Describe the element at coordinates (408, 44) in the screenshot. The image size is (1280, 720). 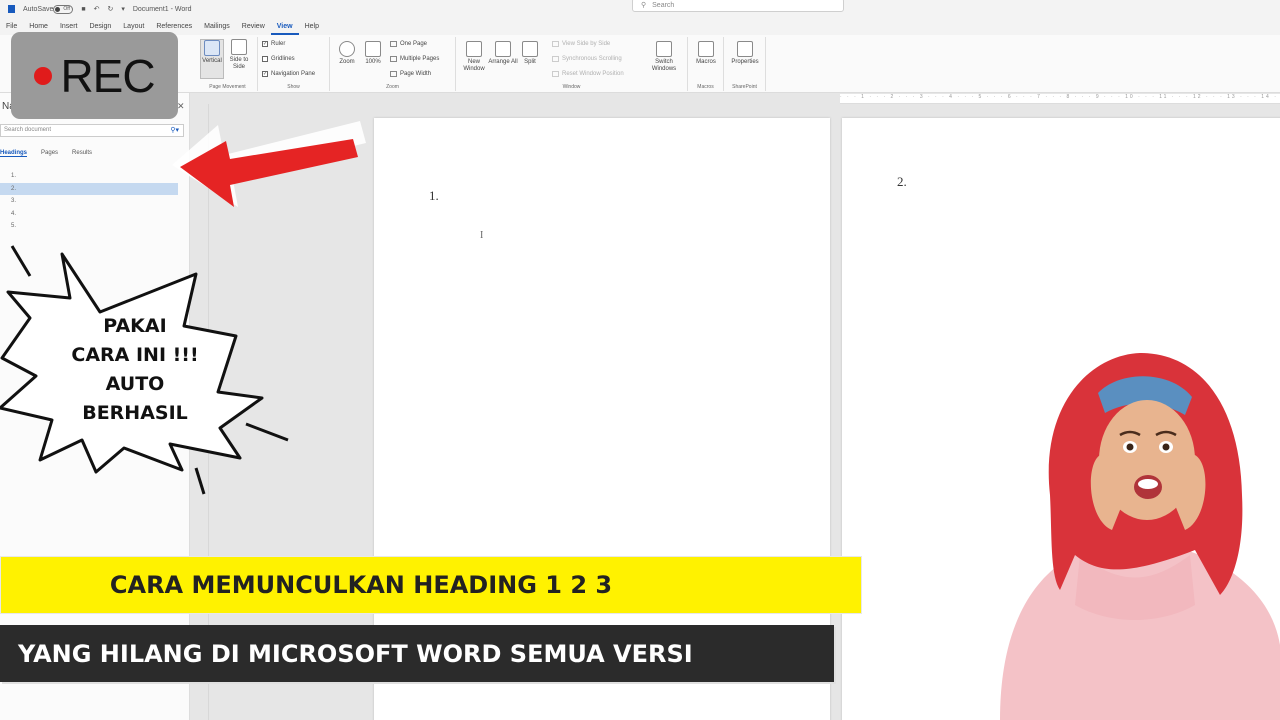
I see `one-page-button: One Page` at that location.